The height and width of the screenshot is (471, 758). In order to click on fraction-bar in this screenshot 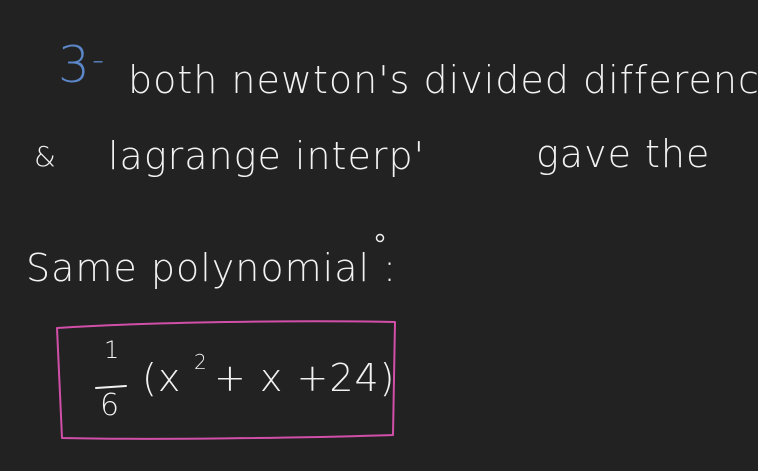, I will do `click(111, 387)`.